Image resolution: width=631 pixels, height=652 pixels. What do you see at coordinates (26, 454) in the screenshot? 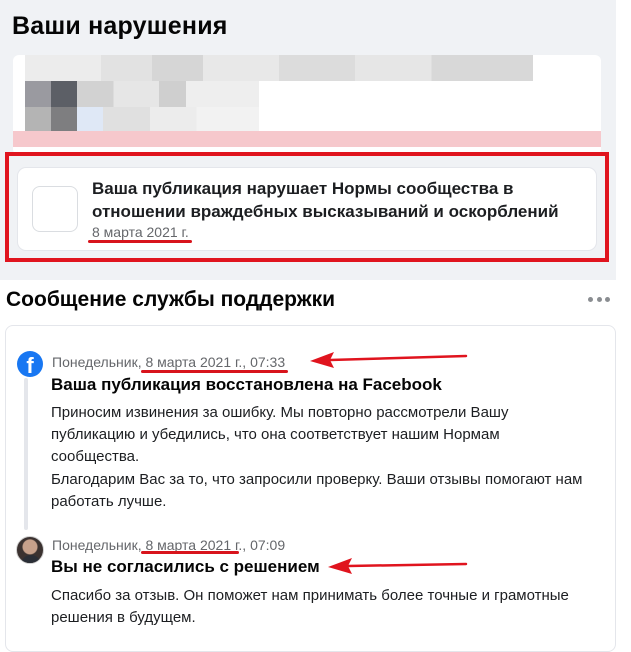
I see `thread-line` at bounding box center [26, 454].